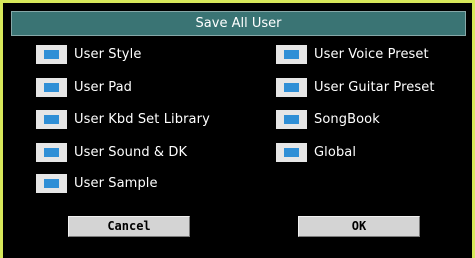 The height and width of the screenshot is (258, 475). I want to click on option-songbook: SongBook, so click(328, 119).